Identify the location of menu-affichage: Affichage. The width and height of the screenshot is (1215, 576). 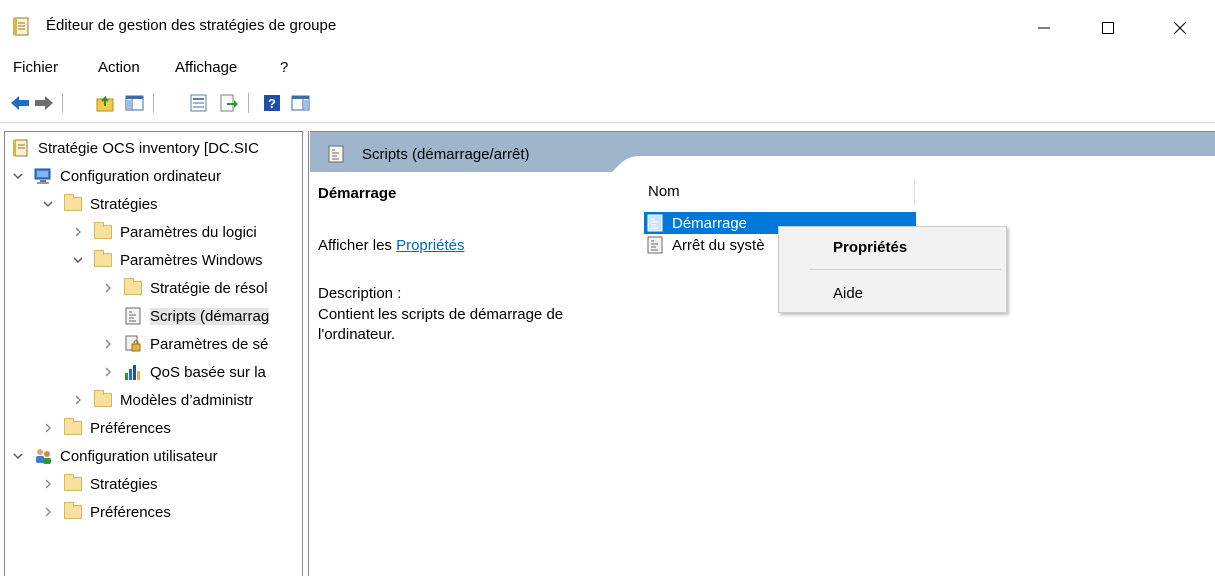
(206, 67).